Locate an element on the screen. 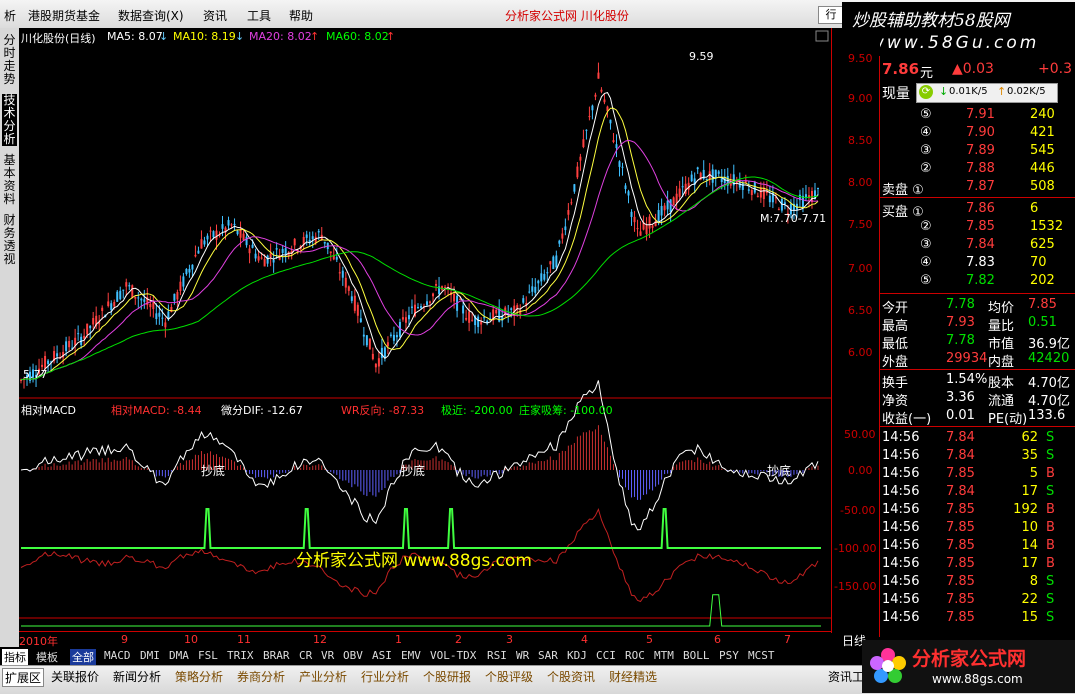 This screenshot has height=694, width=1075. indicator-tab: WR is located at coordinates (522, 655).